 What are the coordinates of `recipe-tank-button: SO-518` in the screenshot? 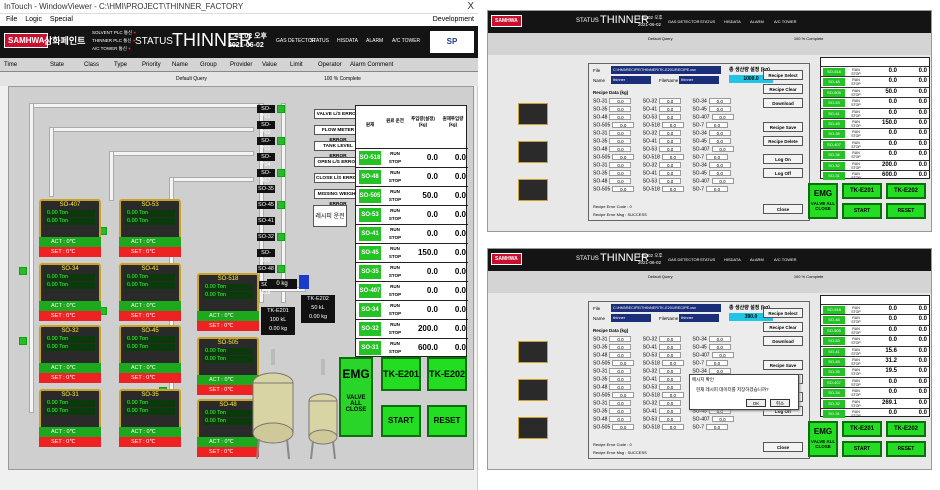 It's located at (370, 158).